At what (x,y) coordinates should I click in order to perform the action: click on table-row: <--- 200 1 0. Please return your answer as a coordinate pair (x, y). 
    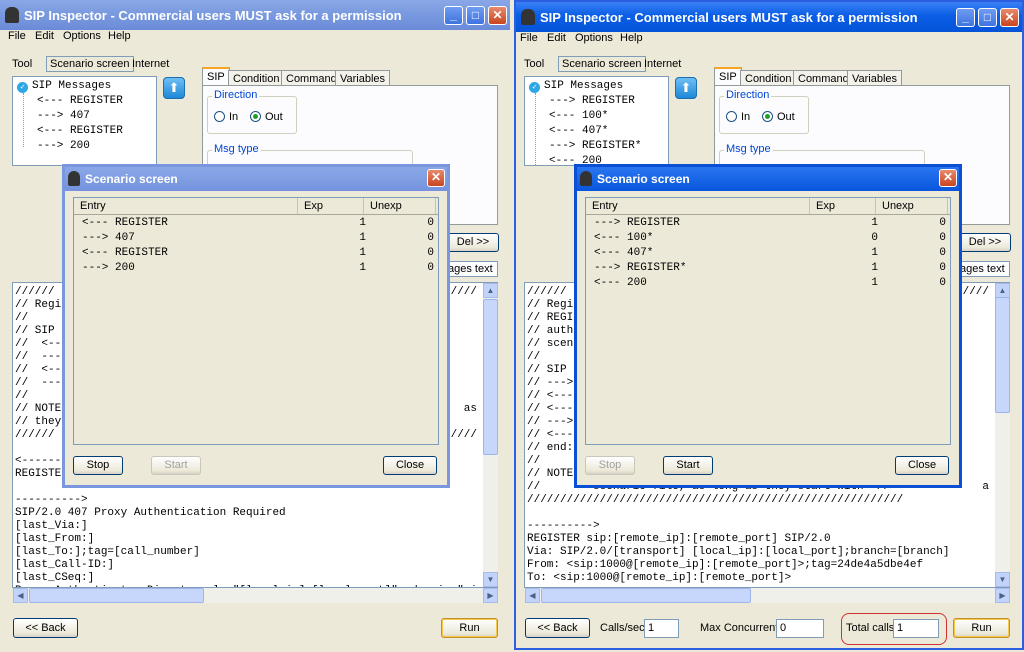
    Looking at the image, I should click on (768, 284).